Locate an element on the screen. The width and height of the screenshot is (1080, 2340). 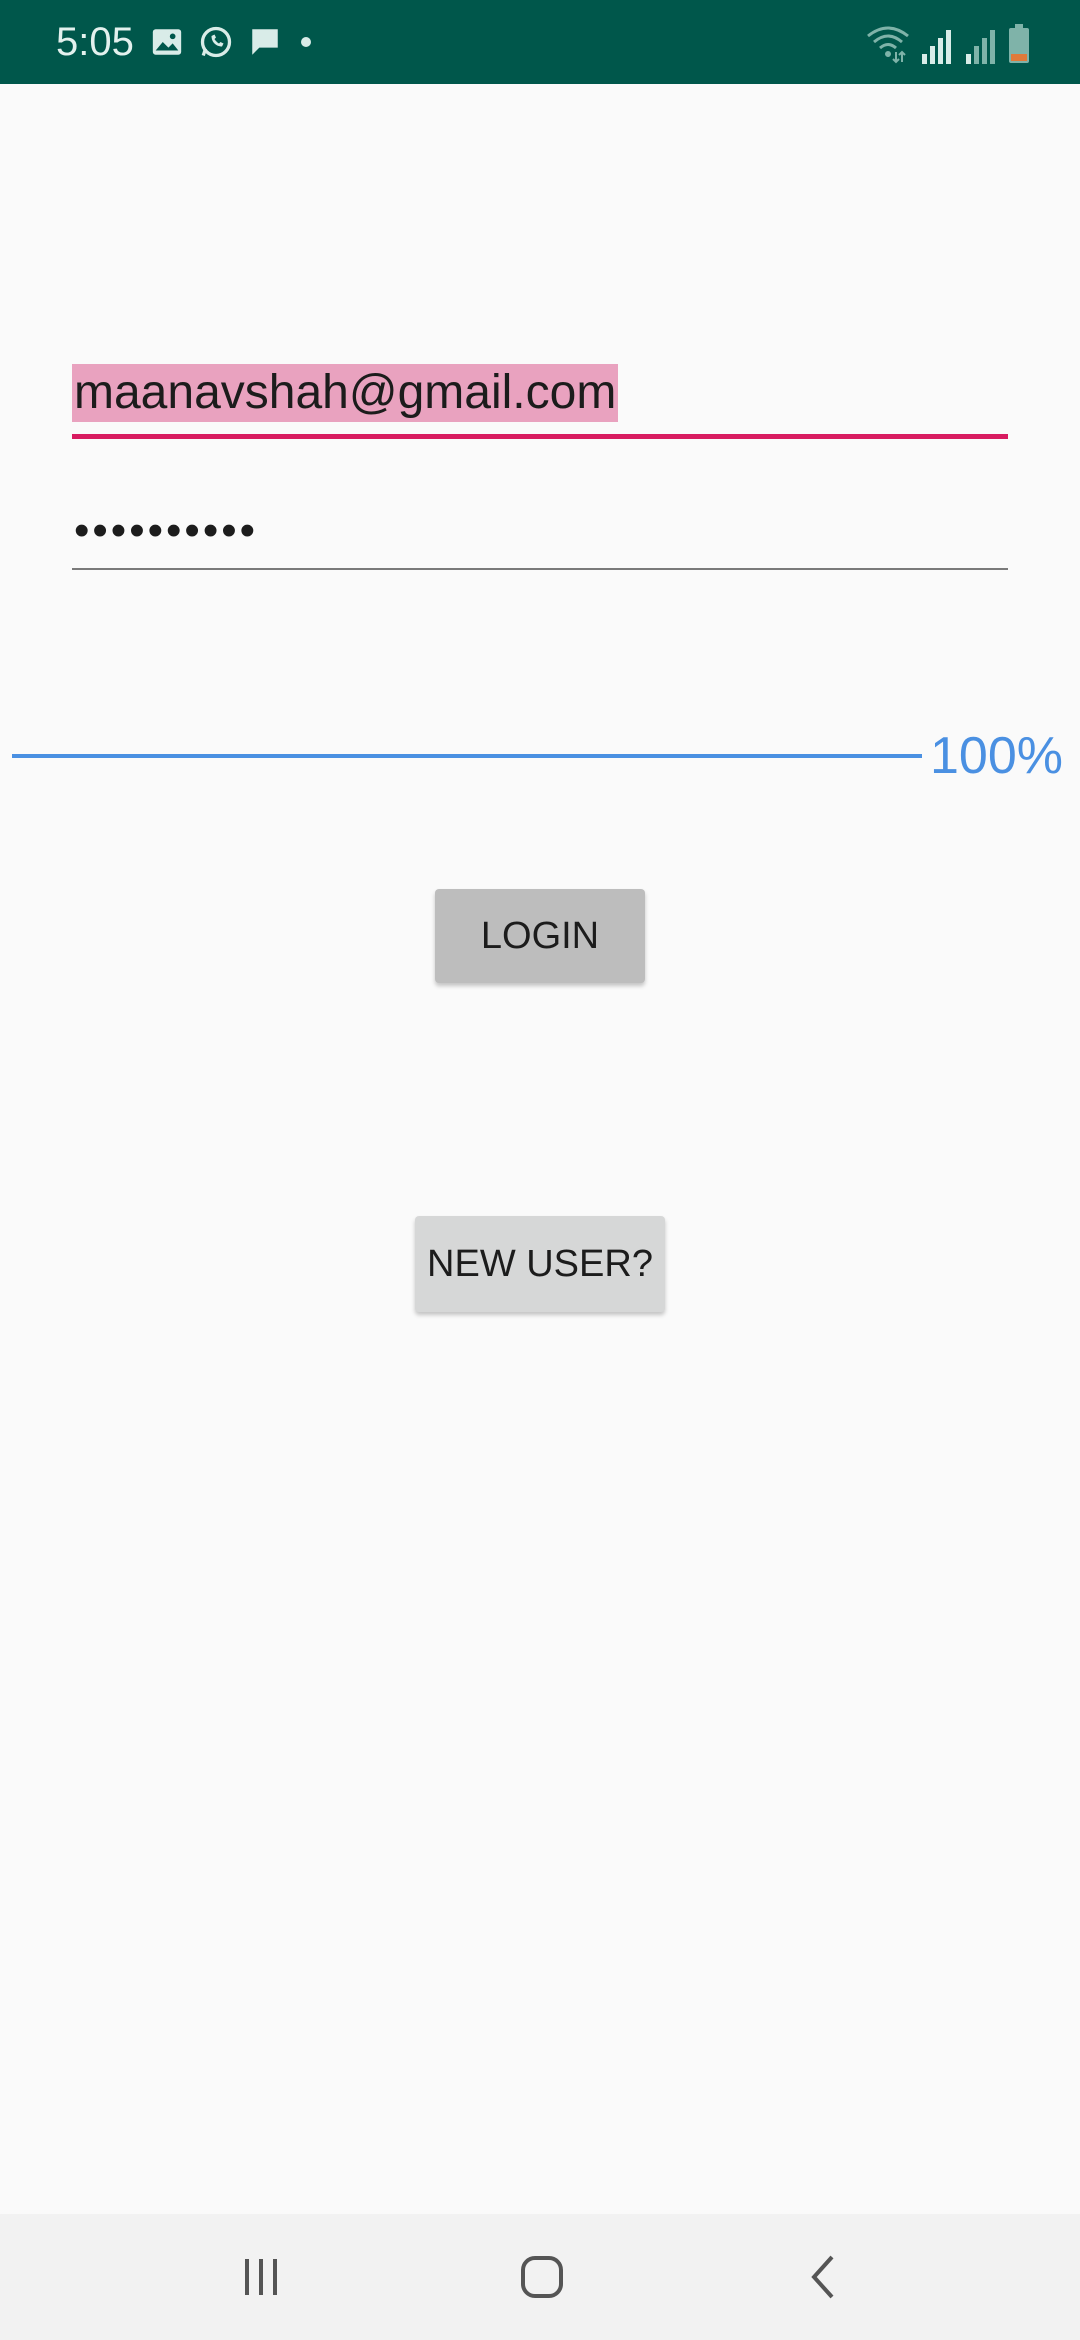
progress-bar is located at coordinates (467, 756).